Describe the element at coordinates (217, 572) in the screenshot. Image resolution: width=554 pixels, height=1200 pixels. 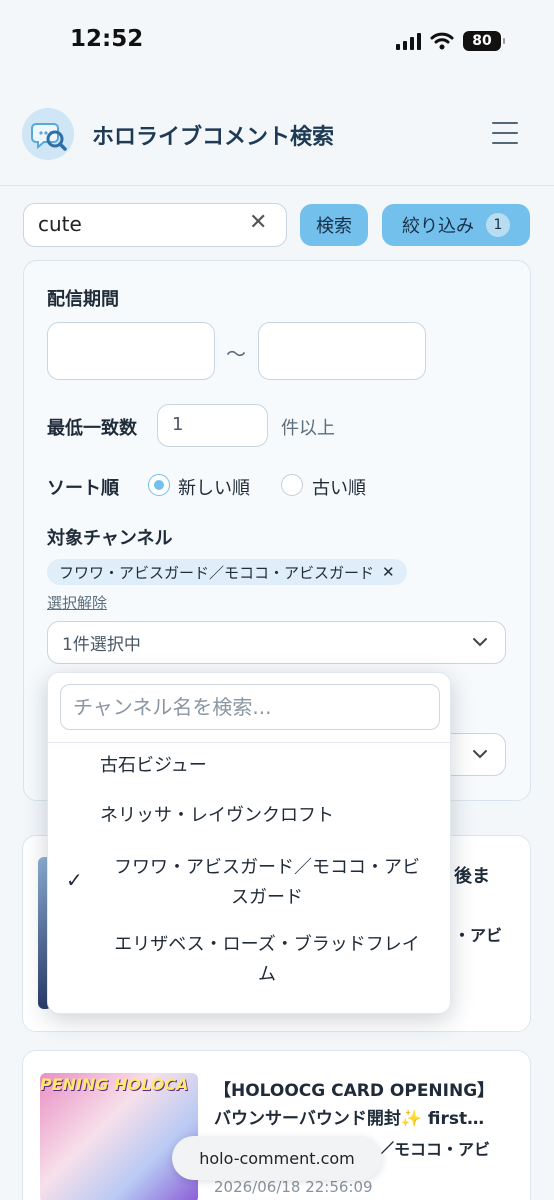
I see `selected-channel-name: フワワ・アビスガード／モココ・アビスガード` at that location.